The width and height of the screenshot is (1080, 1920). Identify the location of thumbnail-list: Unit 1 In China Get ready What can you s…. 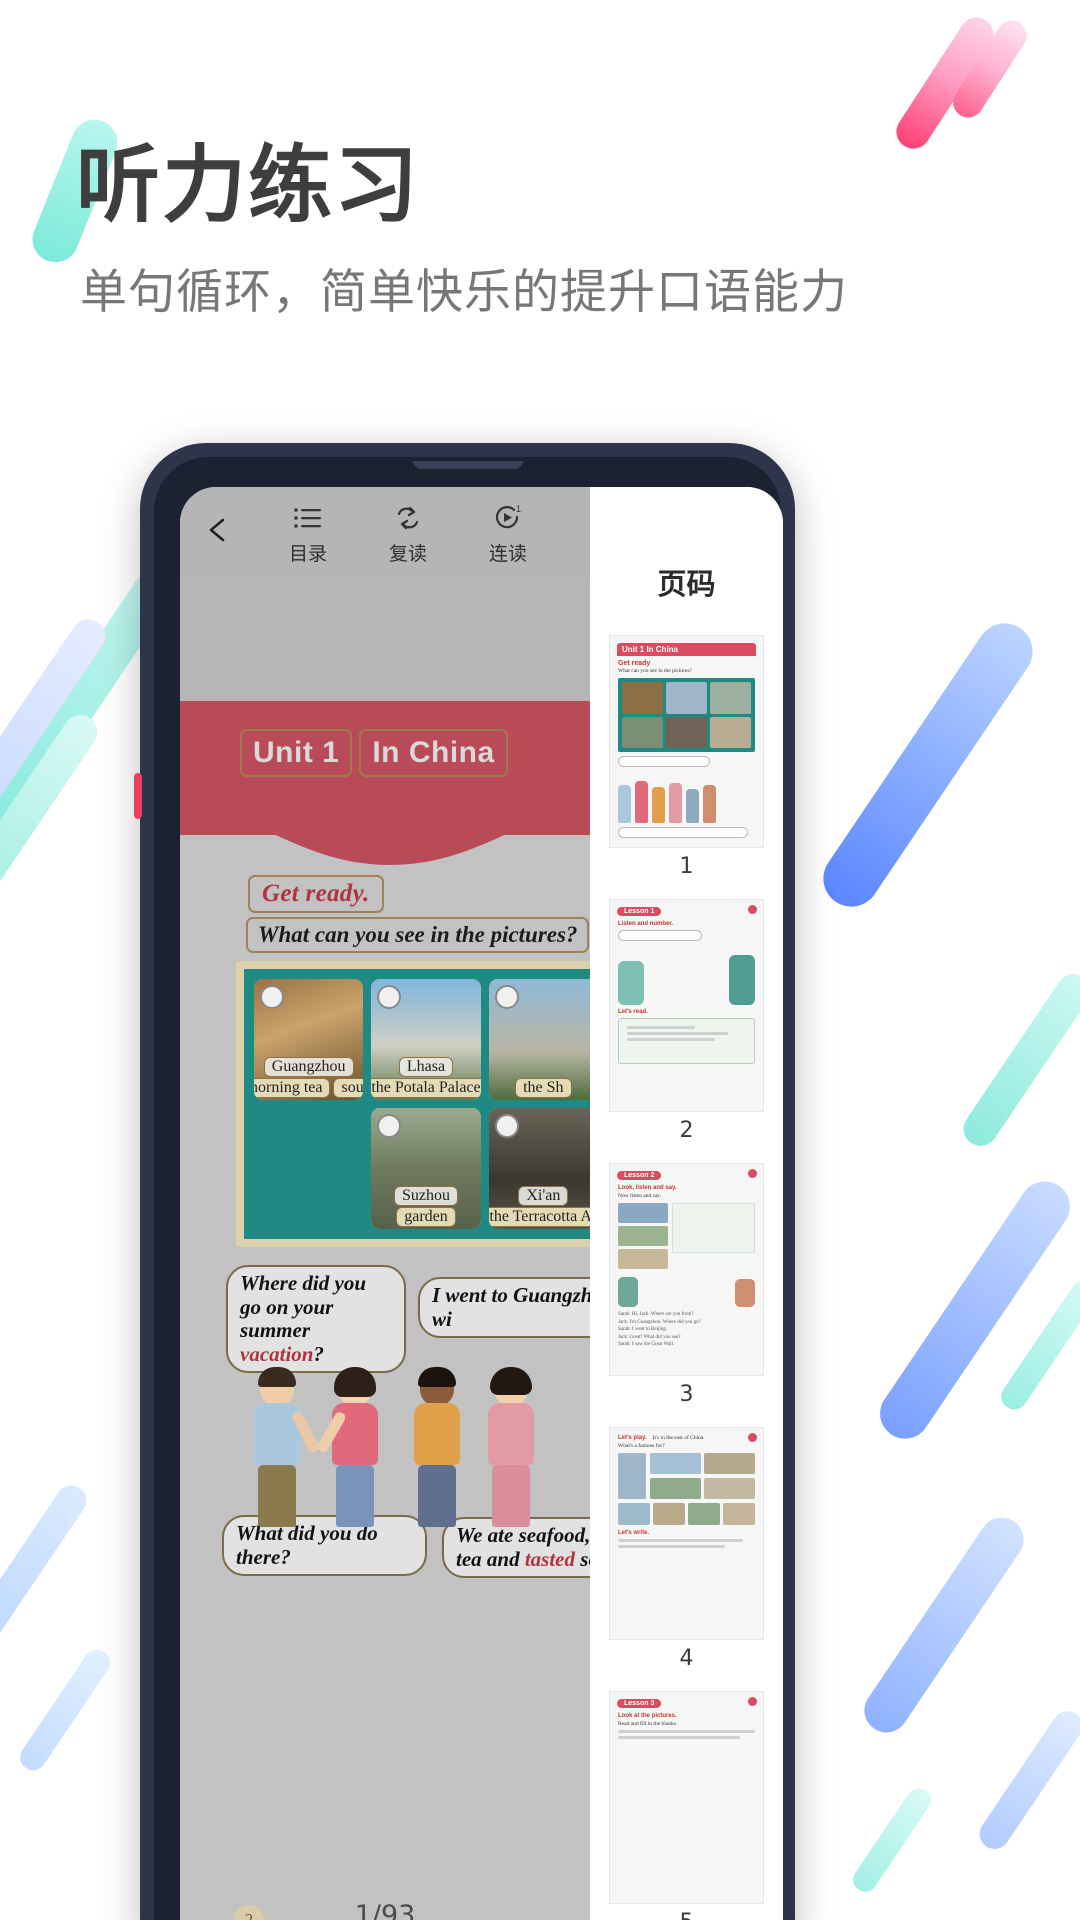
(686, 1277).